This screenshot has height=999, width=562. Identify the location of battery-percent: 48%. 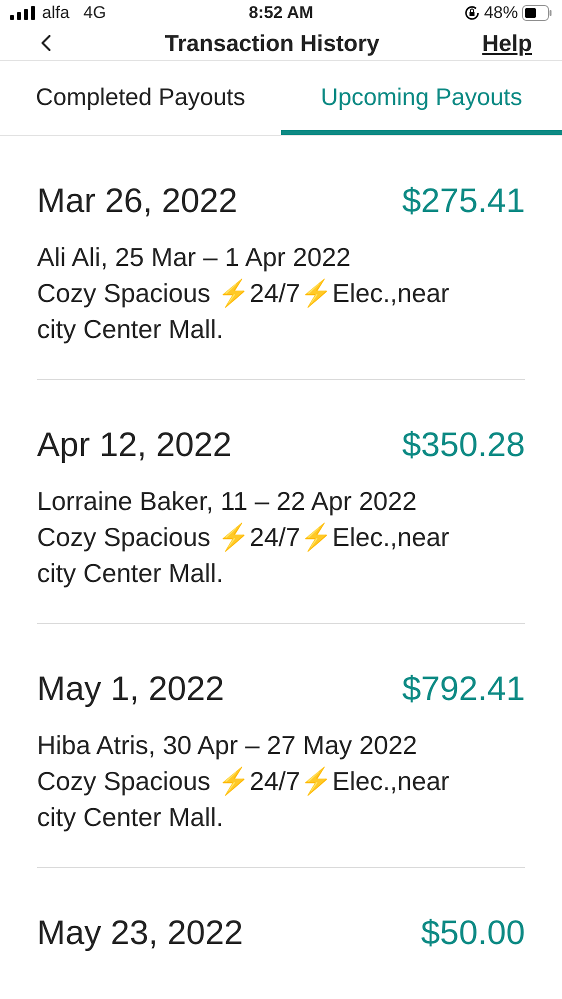
(501, 13).